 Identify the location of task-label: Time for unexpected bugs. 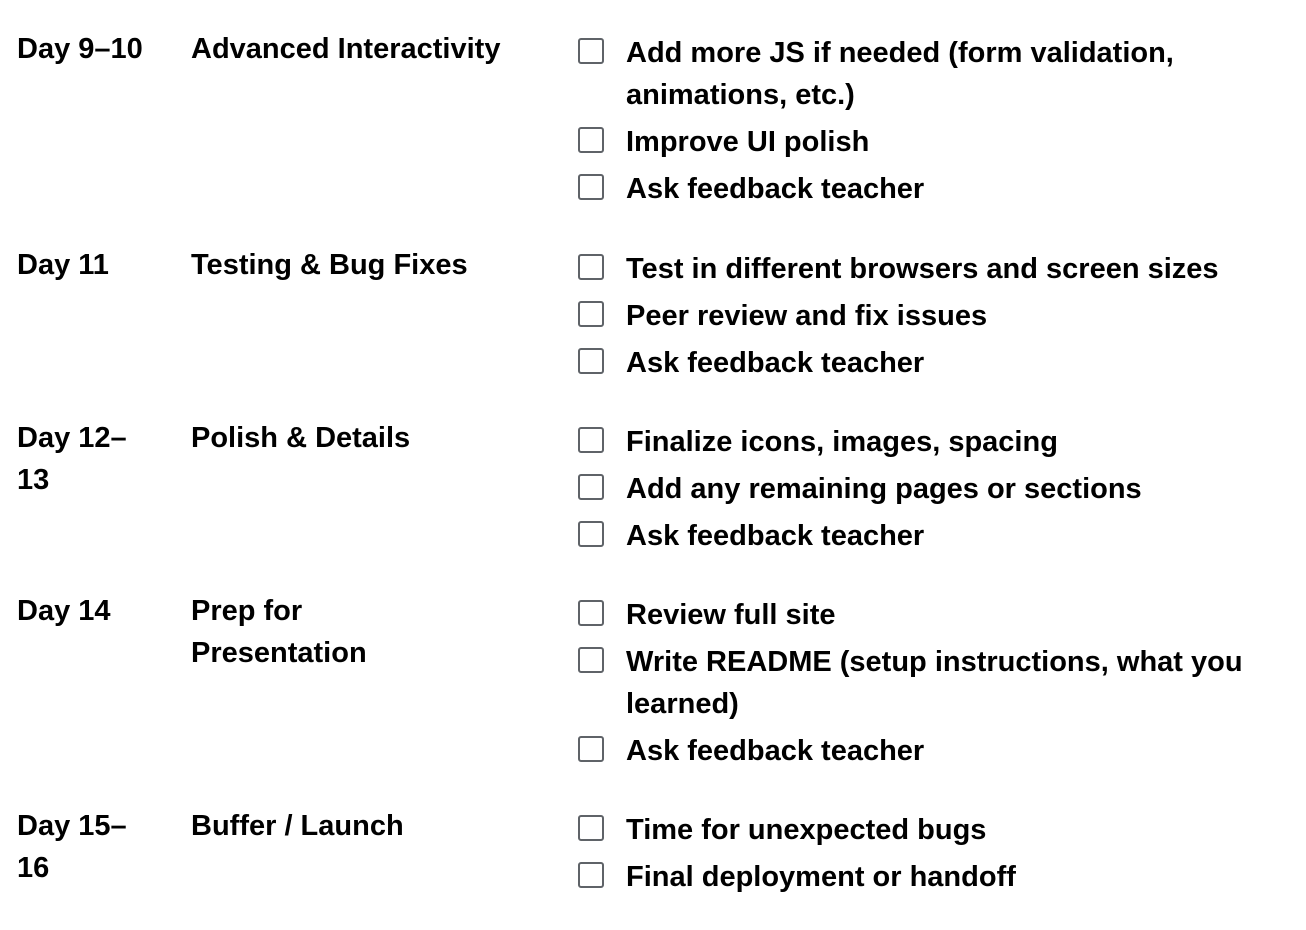
(806, 830).